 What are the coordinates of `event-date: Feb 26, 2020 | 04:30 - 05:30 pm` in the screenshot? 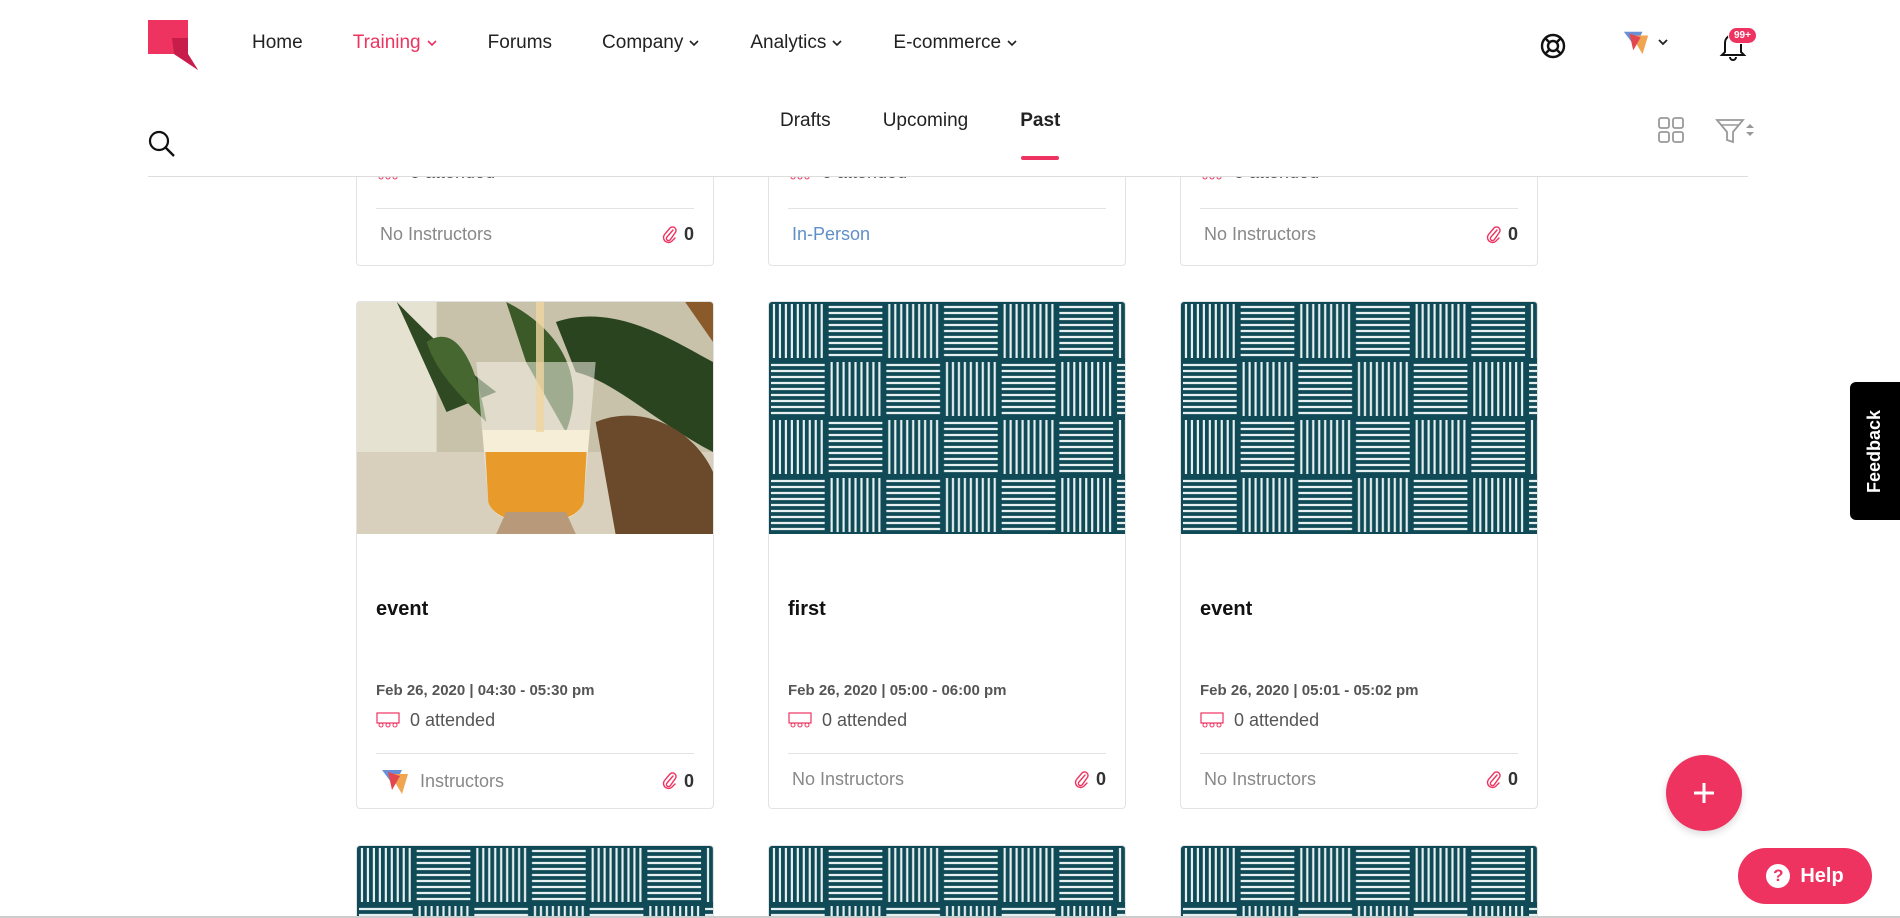 It's located at (485, 690).